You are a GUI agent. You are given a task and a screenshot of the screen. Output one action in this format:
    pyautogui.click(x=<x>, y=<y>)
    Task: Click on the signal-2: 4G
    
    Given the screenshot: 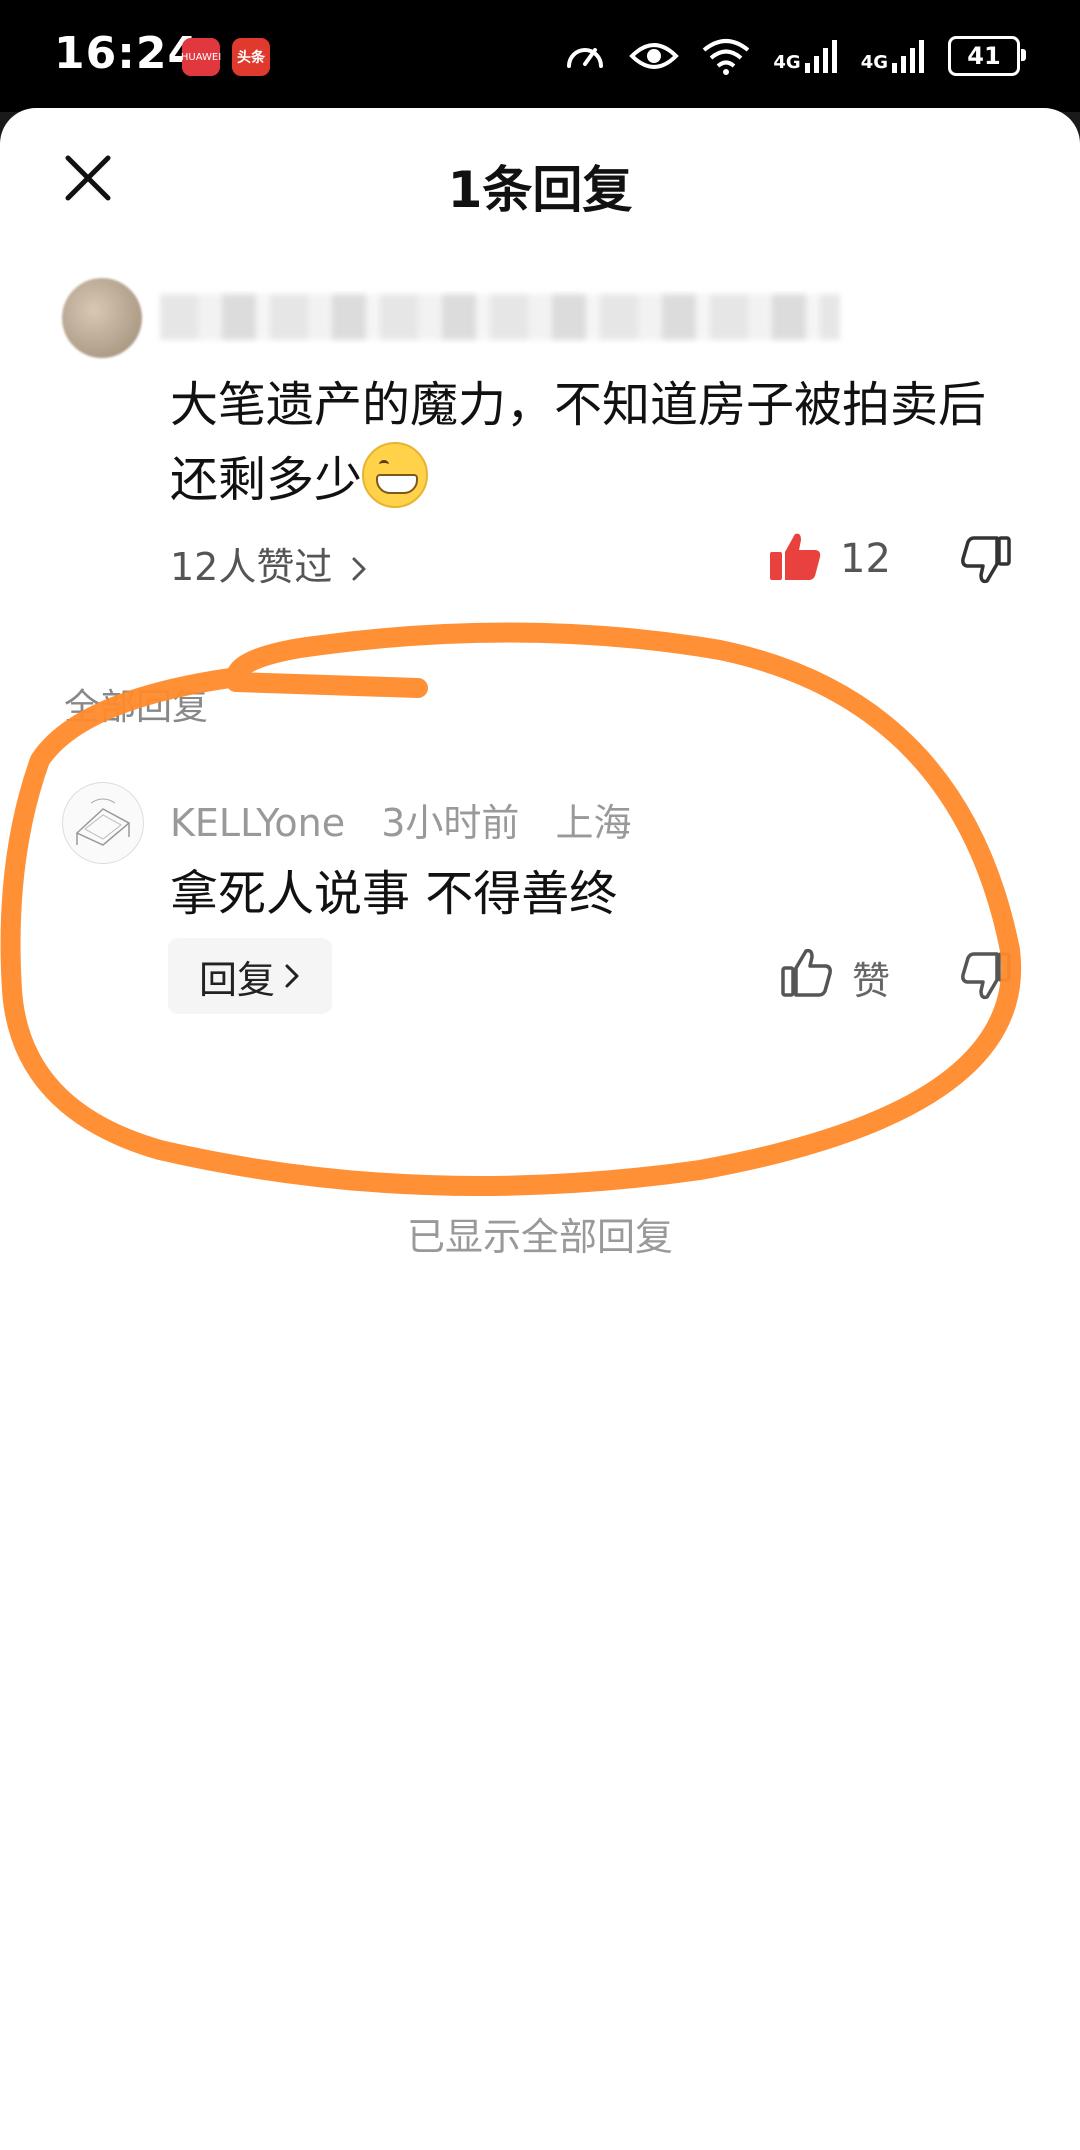 What is the action you would take?
    pyautogui.click(x=893, y=56)
    